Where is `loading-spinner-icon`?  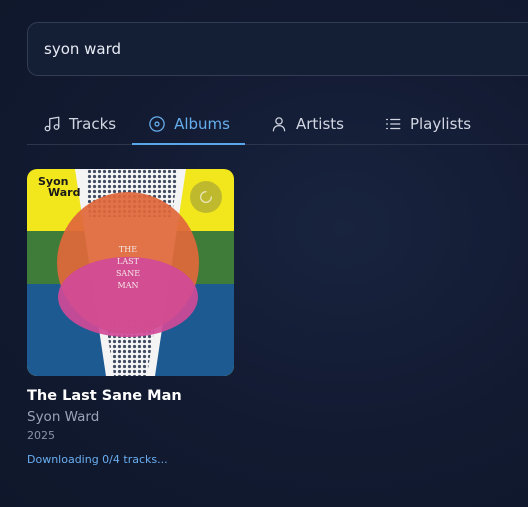 loading-spinner-icon is located at coordinates (206, 197).